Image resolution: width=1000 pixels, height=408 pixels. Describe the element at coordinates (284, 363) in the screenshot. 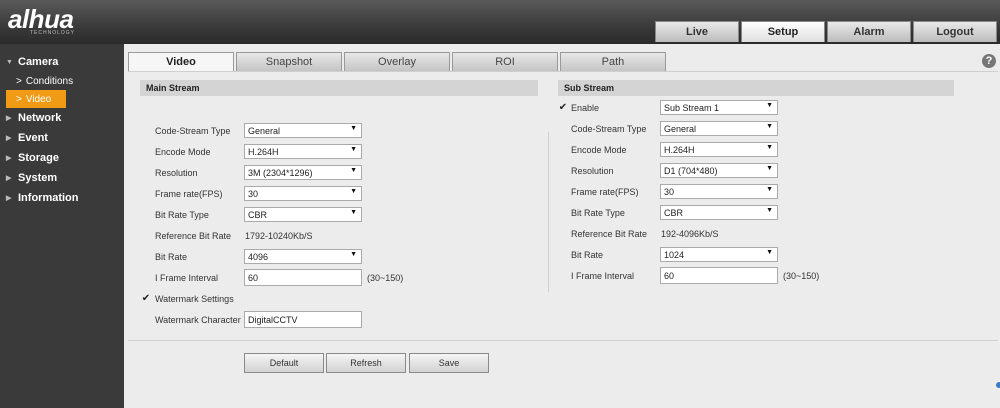

I see `default-button: Default` at that location.